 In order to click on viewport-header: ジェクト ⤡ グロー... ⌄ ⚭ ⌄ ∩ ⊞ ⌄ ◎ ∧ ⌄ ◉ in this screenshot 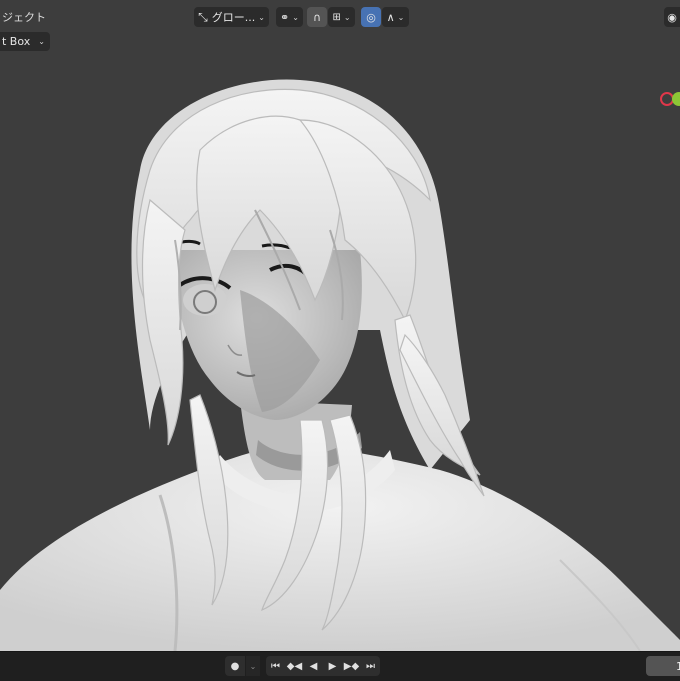, I will do `click(340, 15)`.